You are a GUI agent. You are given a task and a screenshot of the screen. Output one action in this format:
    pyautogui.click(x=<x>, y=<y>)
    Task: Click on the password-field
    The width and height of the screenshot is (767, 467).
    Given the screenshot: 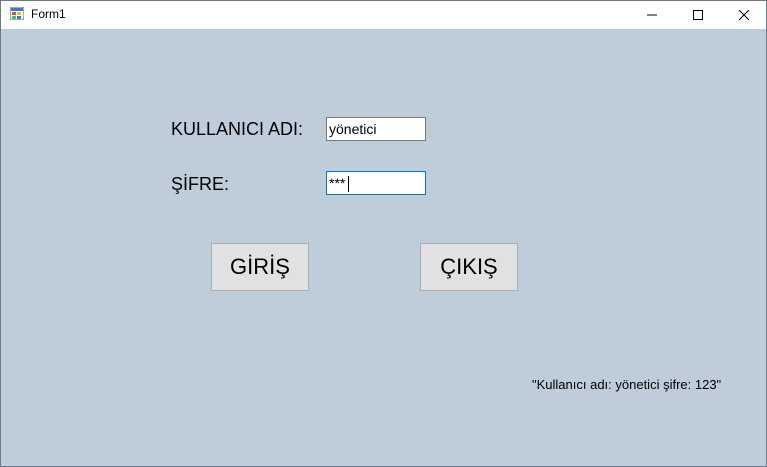 What is the action you would take?
    pyautogui.click(x=376, y=183)
    